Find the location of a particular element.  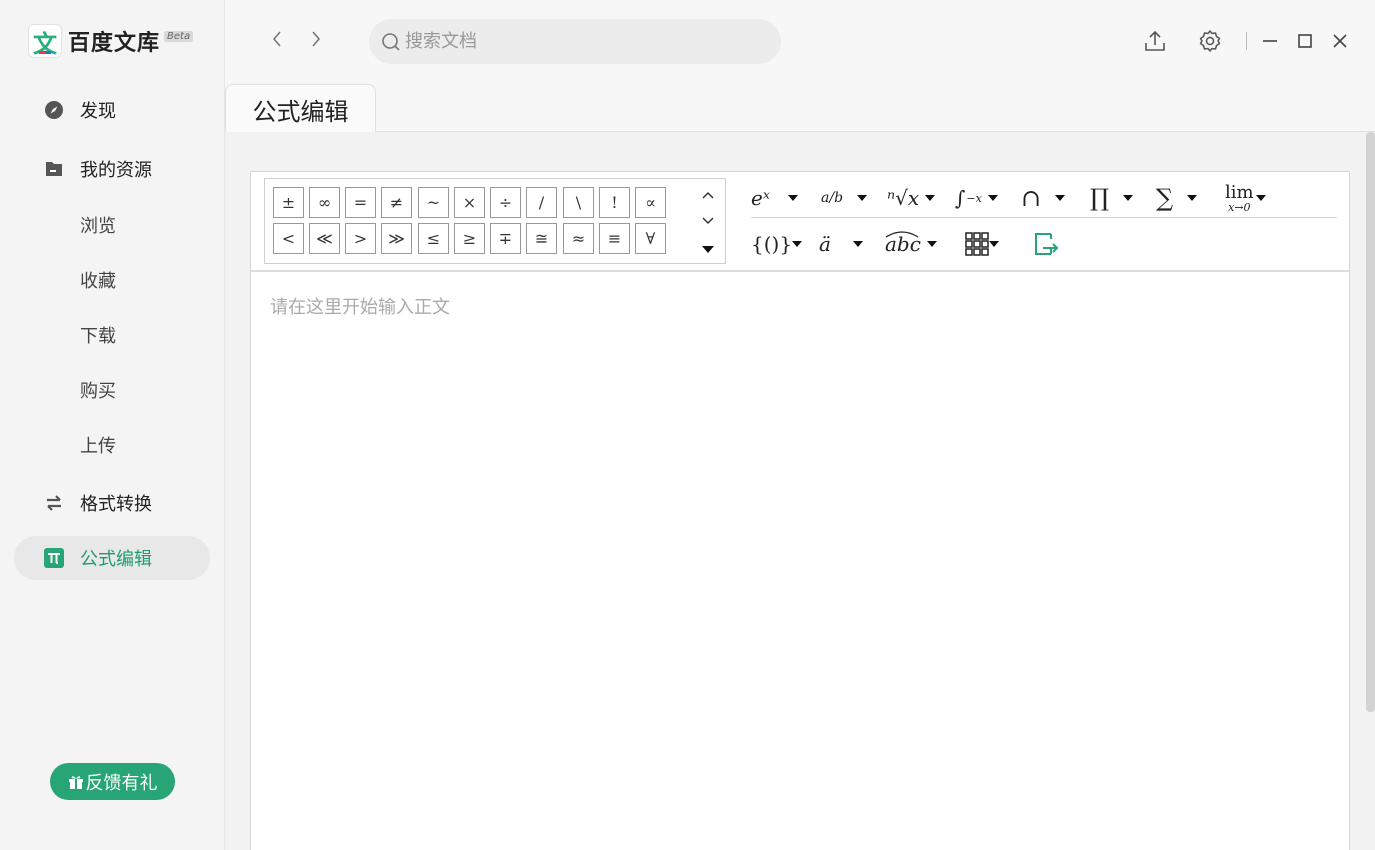

integral-template-button: ∫ −x is located at coordinates (976, 198).